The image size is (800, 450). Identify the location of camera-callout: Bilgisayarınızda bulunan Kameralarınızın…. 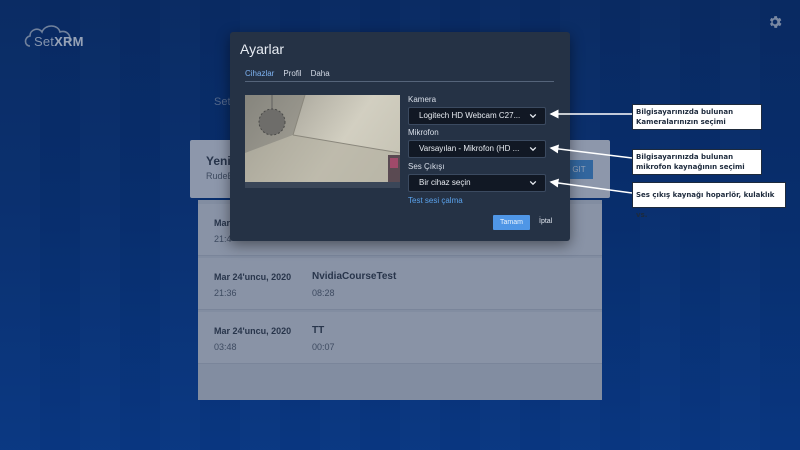
(697, 117).